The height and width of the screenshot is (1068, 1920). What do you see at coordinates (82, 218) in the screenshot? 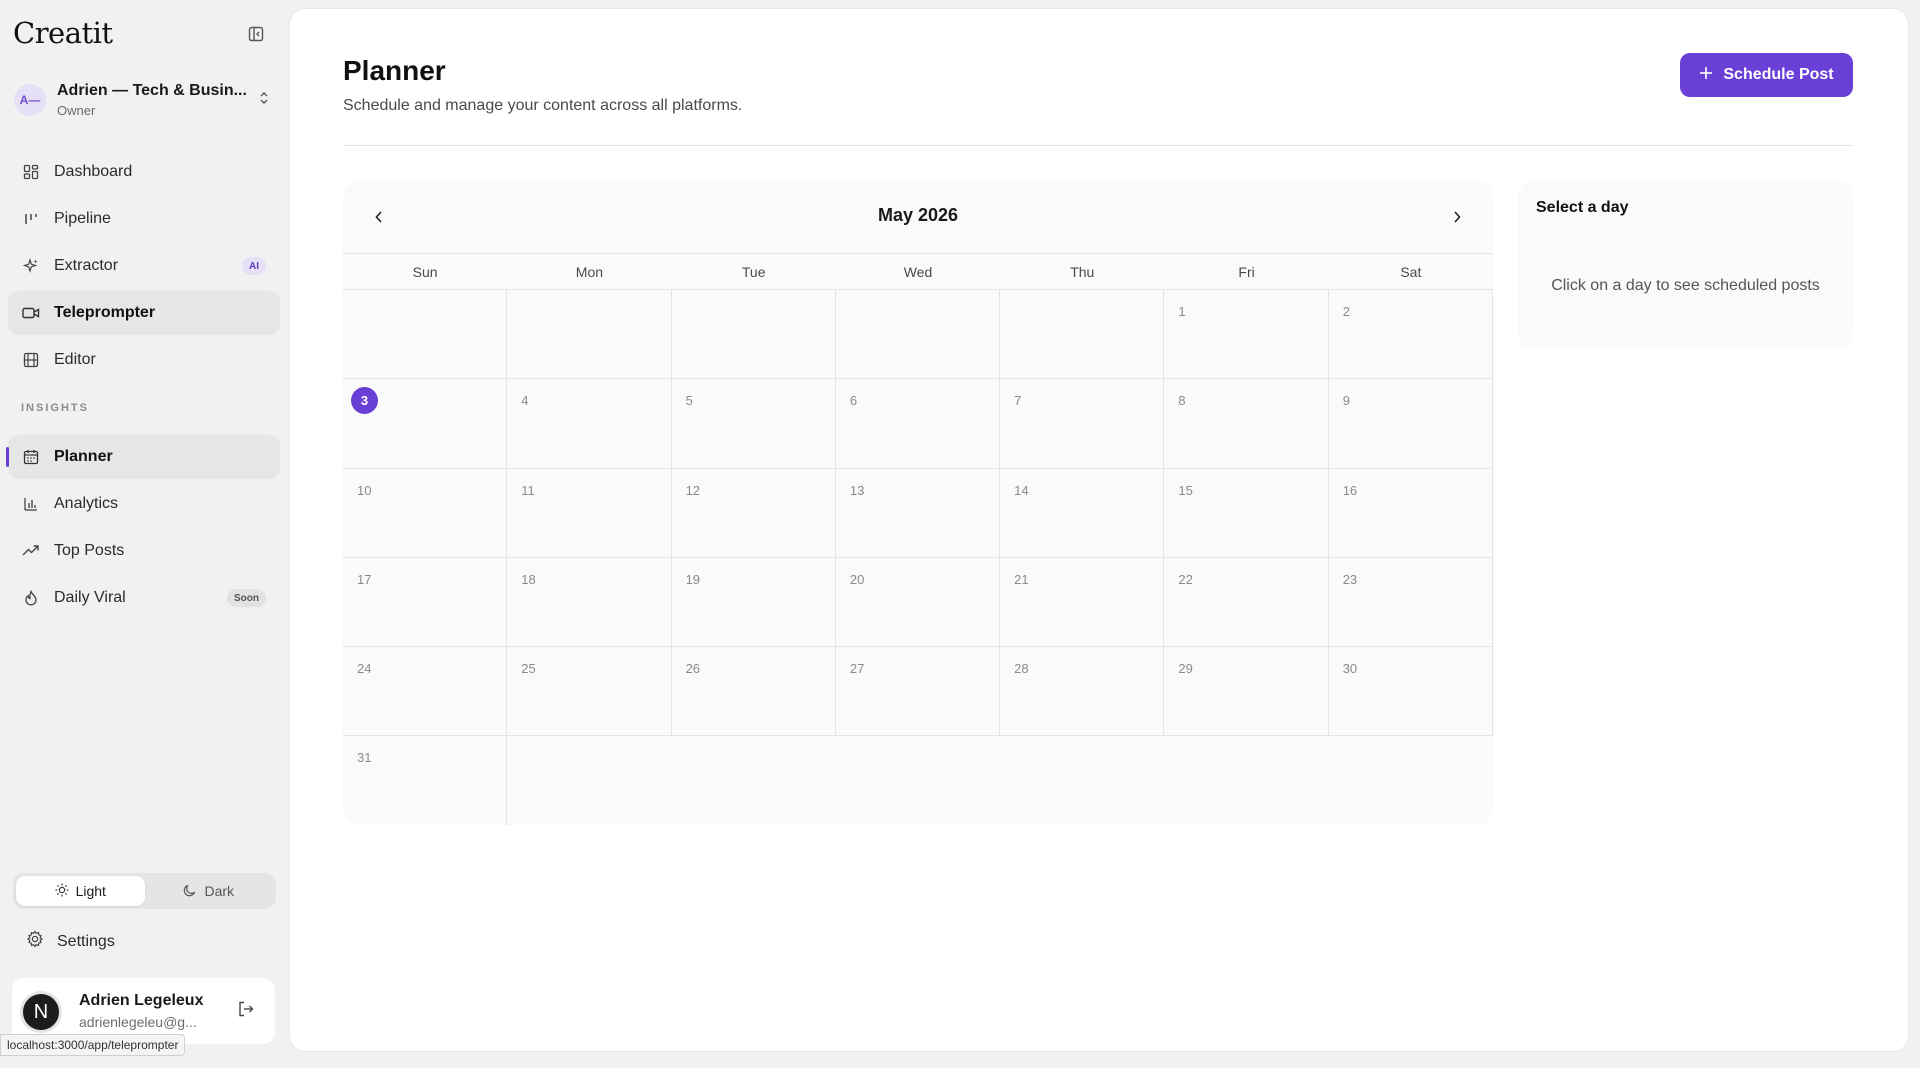
I see `sidebar-item-label: Pipeline` at bounding box center [82, 218].